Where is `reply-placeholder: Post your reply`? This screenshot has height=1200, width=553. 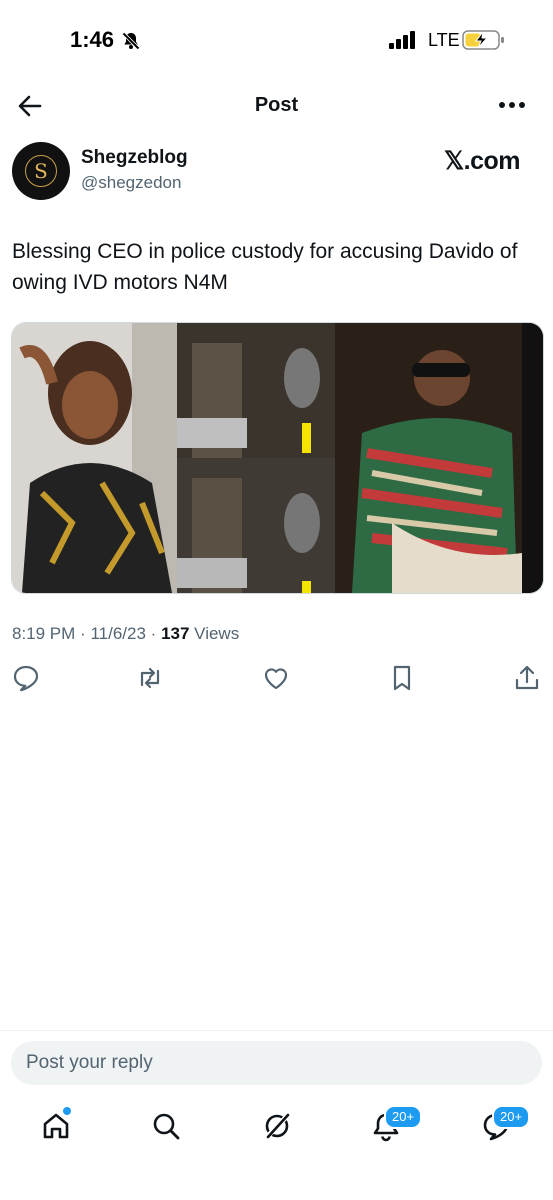
reply-placeholder: Post your reply is located at coordinates (89, 1062).